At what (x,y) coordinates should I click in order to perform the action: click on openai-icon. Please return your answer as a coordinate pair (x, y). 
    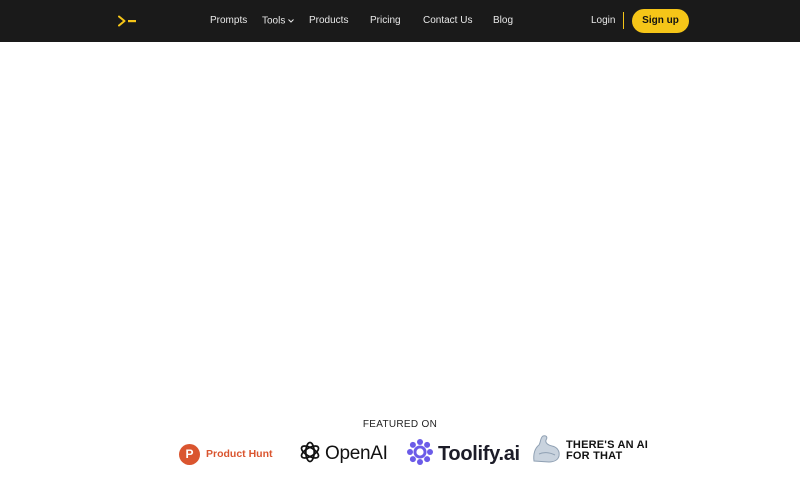
    Looking at the image, I should click on (310, 454).